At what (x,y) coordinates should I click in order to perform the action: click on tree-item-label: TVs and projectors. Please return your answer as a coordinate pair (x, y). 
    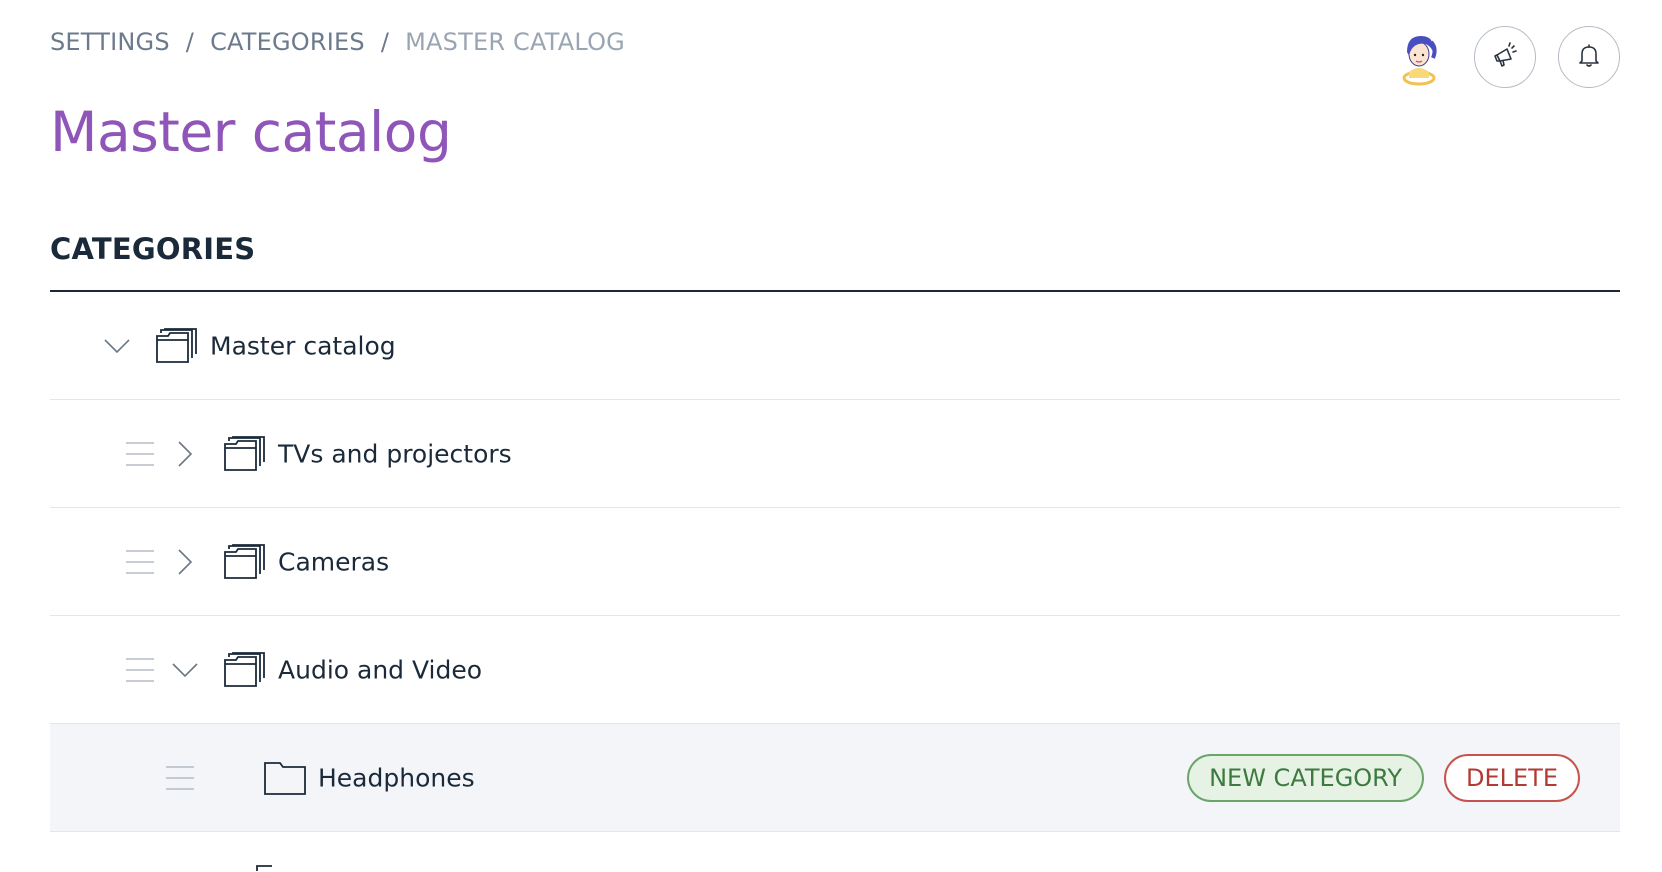
    Looking at the image, I should click on (395, 453).